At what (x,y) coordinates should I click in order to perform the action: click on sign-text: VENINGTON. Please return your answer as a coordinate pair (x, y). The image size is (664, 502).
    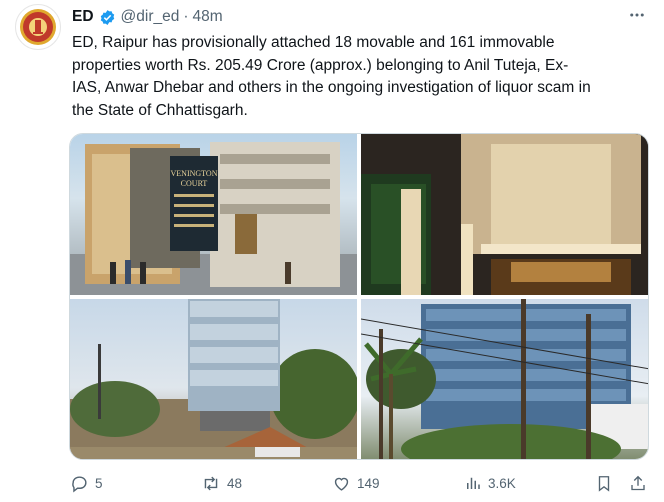
    Looking at the image, I should click on (194, 173).